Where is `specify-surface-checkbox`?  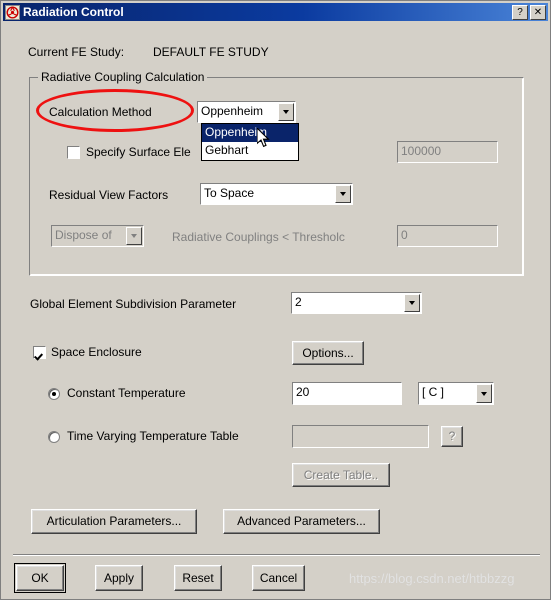 specify-surface-checkbox is located at coordinates (73, 152).